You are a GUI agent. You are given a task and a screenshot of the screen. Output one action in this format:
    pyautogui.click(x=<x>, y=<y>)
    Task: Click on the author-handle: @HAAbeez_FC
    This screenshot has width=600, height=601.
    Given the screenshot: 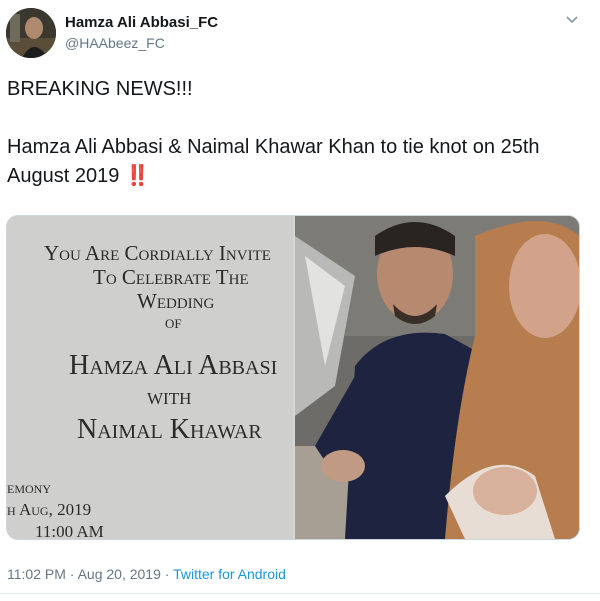 What is the action you would take?
    pyautogui.click(x=115, y=43)
    